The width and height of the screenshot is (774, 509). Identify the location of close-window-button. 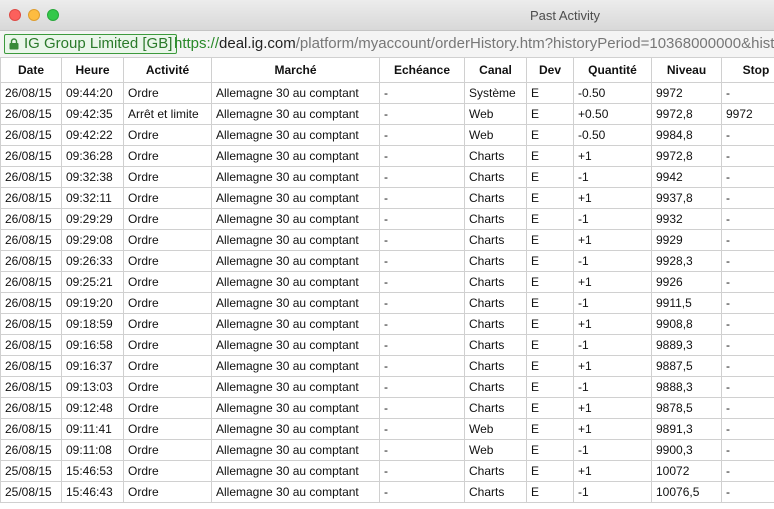
(15, 15).